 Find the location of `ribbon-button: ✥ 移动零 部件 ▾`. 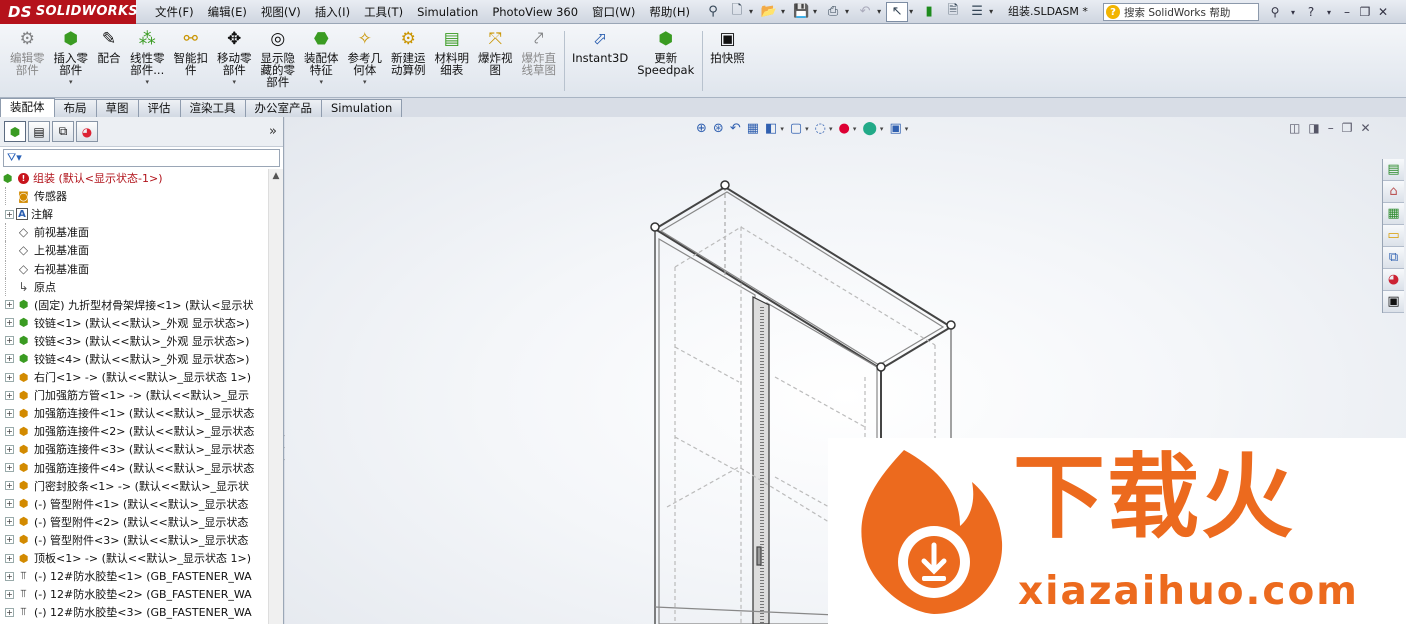

ribbon-button: ✥ 移动零 部件 ▾ is located at coordinates (234, 62).